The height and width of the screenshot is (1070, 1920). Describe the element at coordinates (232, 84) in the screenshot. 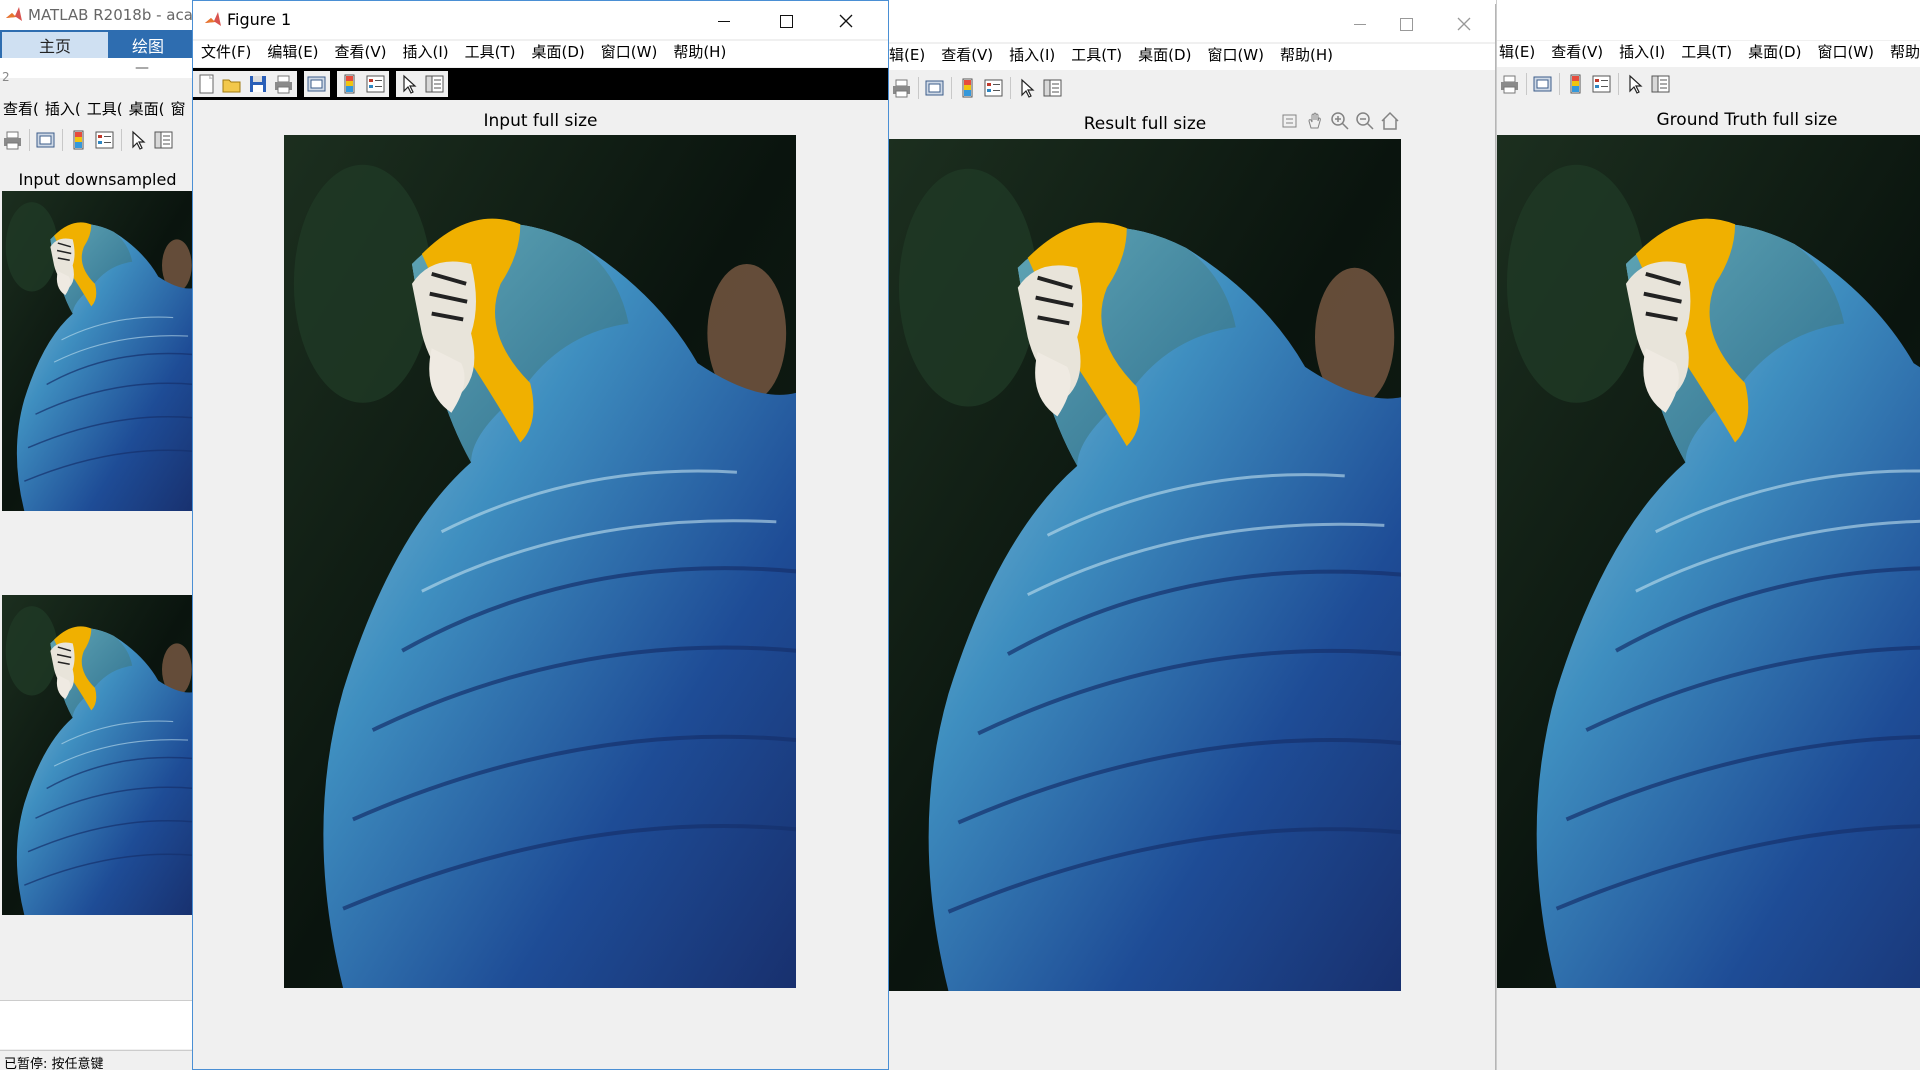

I see `open-icon` at that location.